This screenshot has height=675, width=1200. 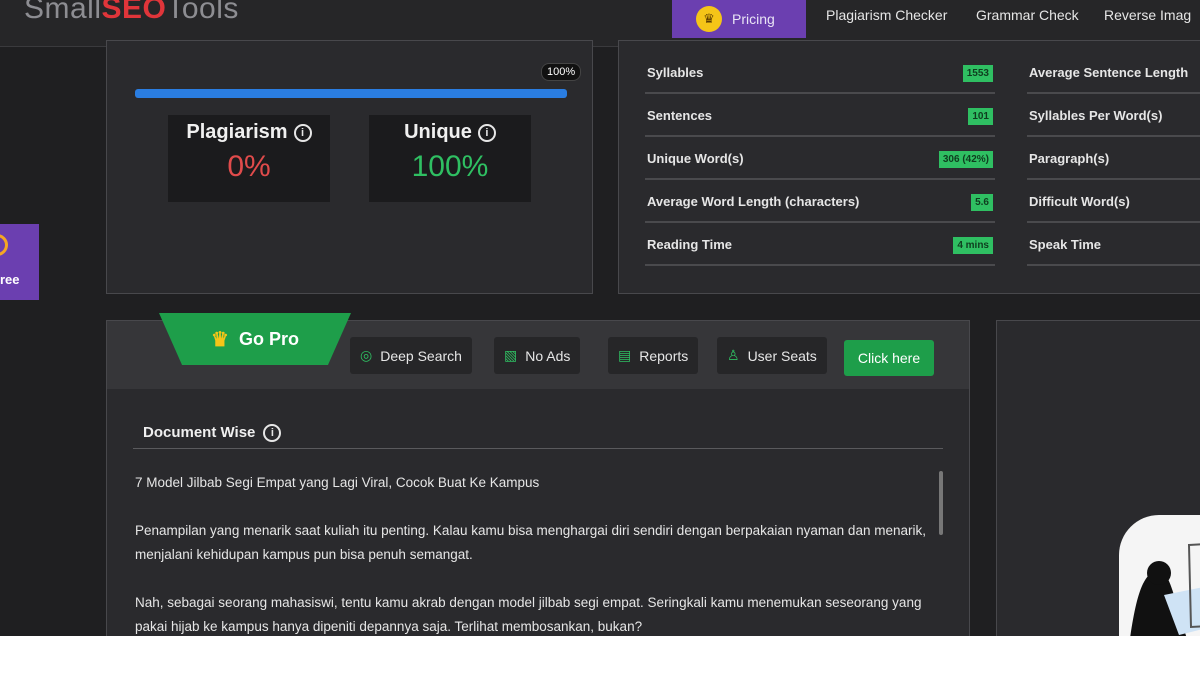 I want to click on nav-plagiarism-checker: Plagiarism Checker, so click(x=886, y=15).